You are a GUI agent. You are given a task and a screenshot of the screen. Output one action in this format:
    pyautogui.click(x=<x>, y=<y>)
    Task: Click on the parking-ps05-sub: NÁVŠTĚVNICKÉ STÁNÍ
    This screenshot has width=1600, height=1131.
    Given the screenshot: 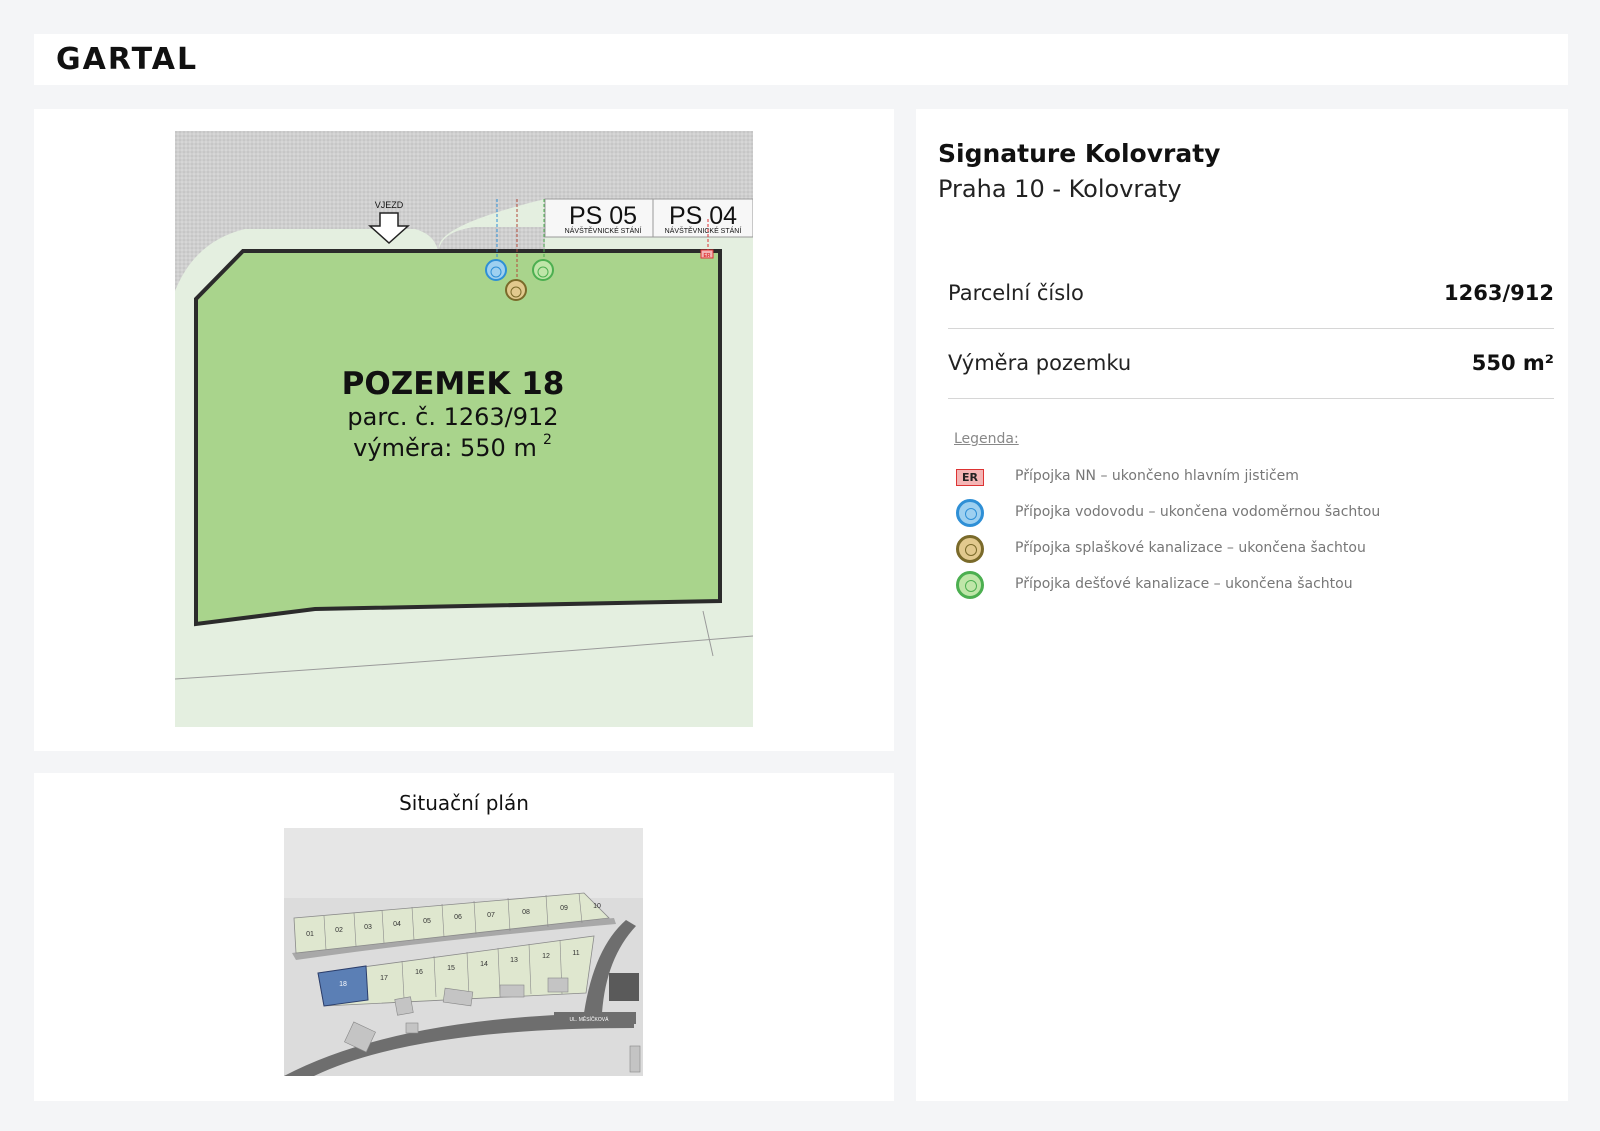 What is the action you would take?
    pyautogui.click(x=603, y=230)
    